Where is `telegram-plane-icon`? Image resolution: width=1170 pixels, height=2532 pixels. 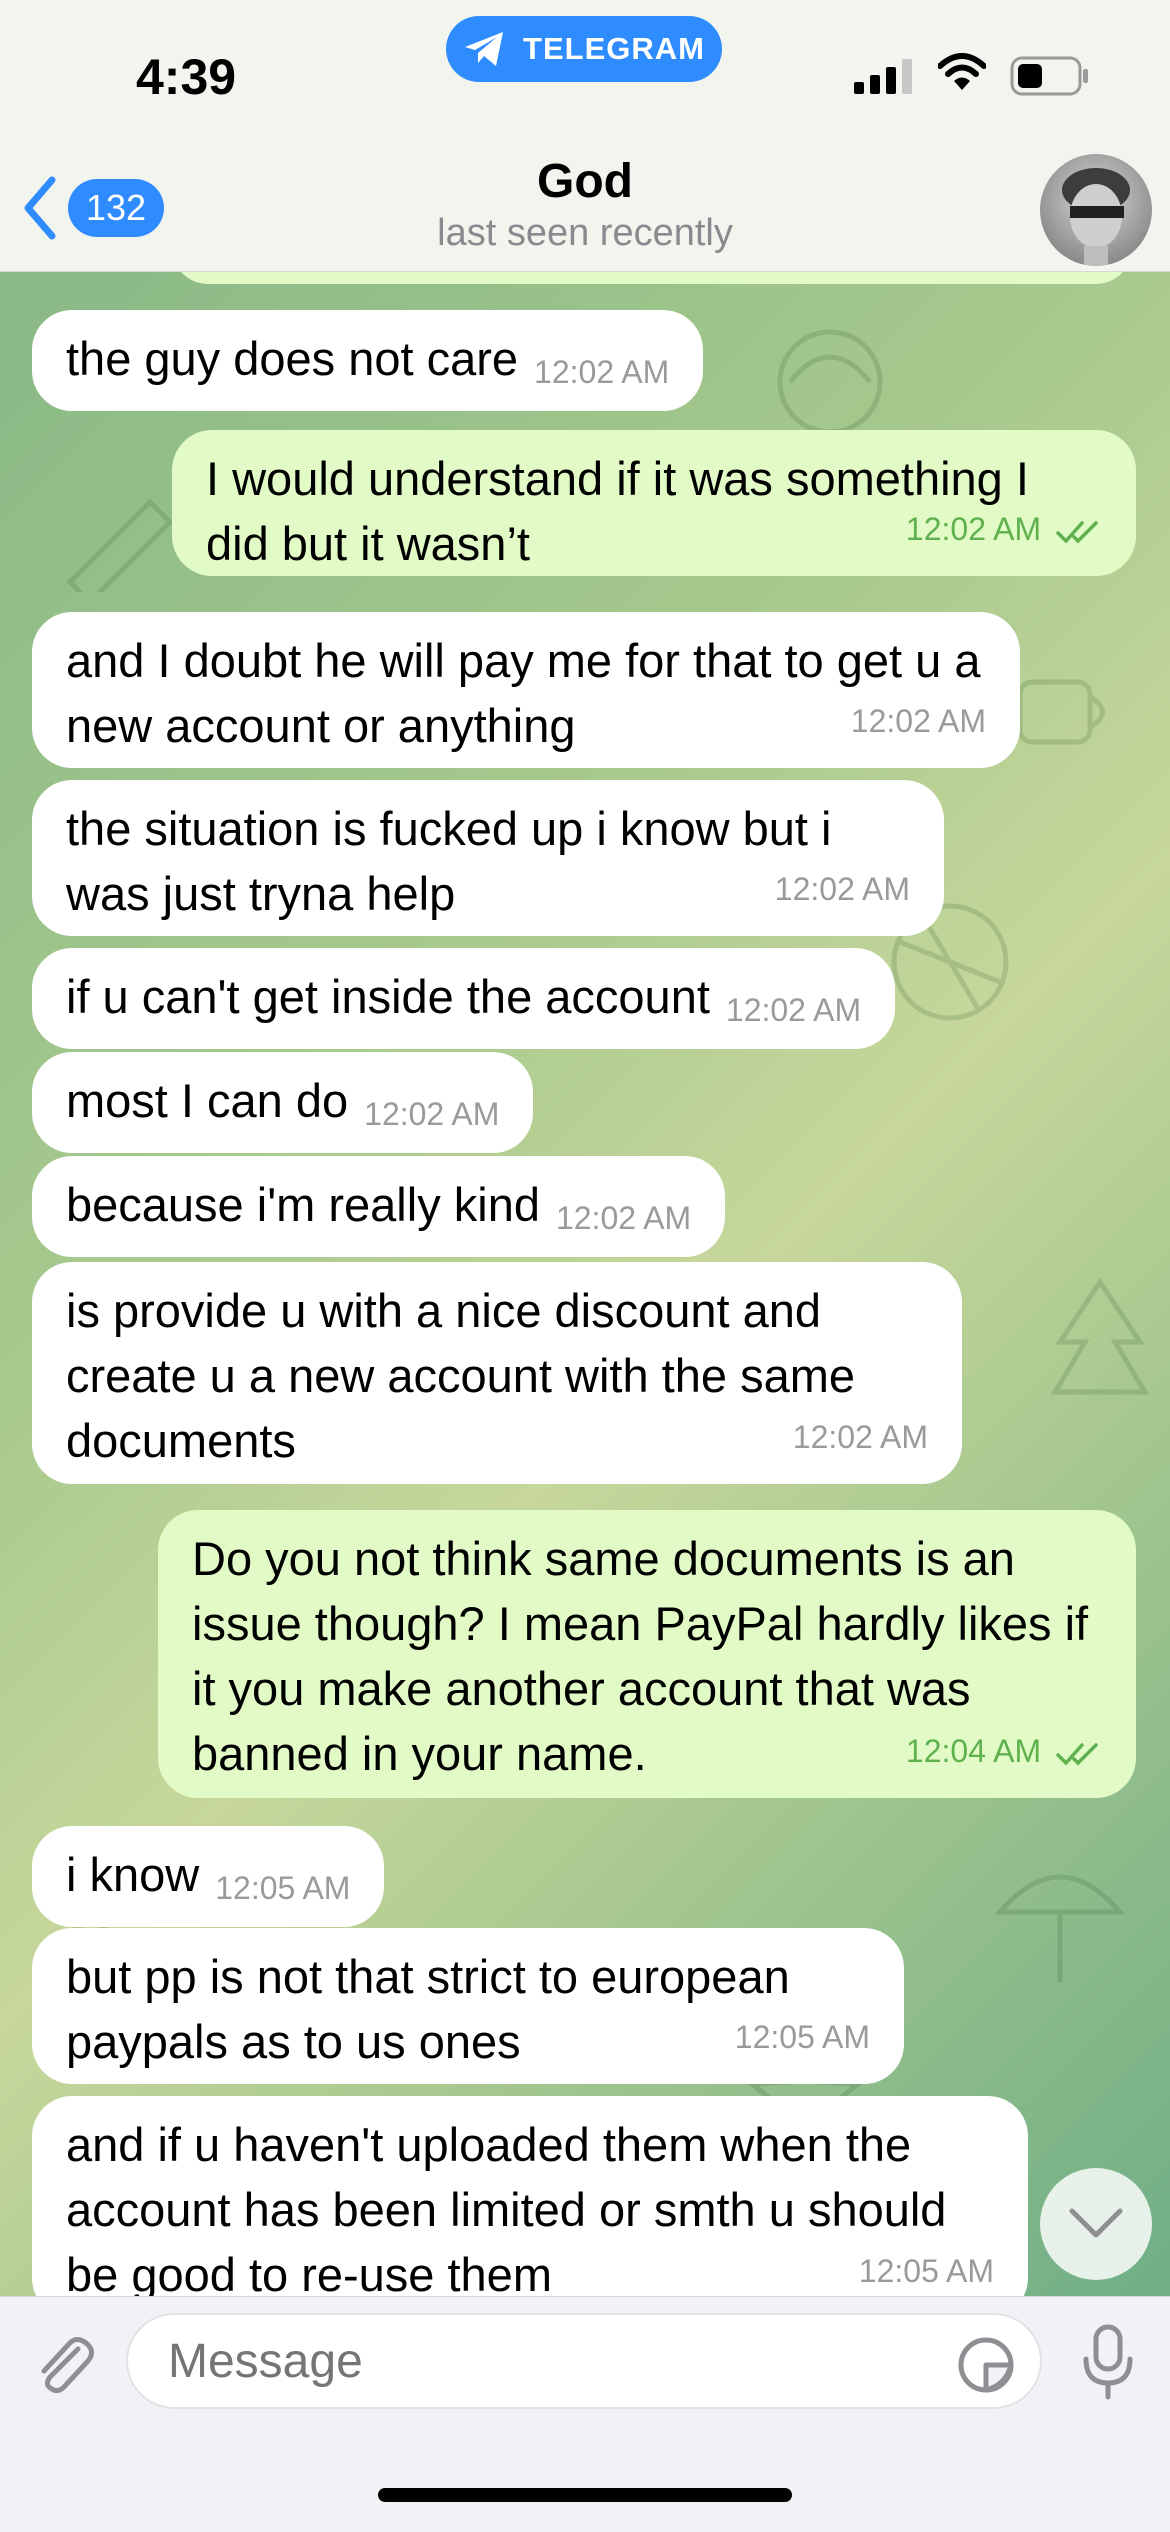 telegram-plane-icon is located at coordinates (484, 49).